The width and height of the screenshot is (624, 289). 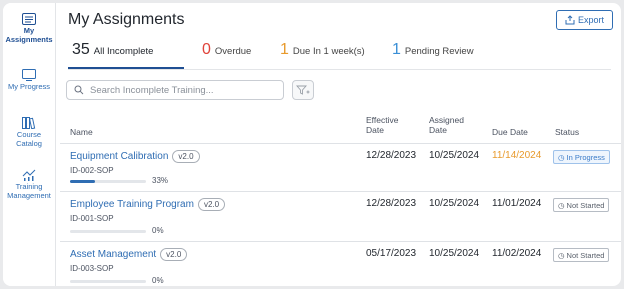 I want to click on page-title: My Assignments, so click(x=126, y=19).